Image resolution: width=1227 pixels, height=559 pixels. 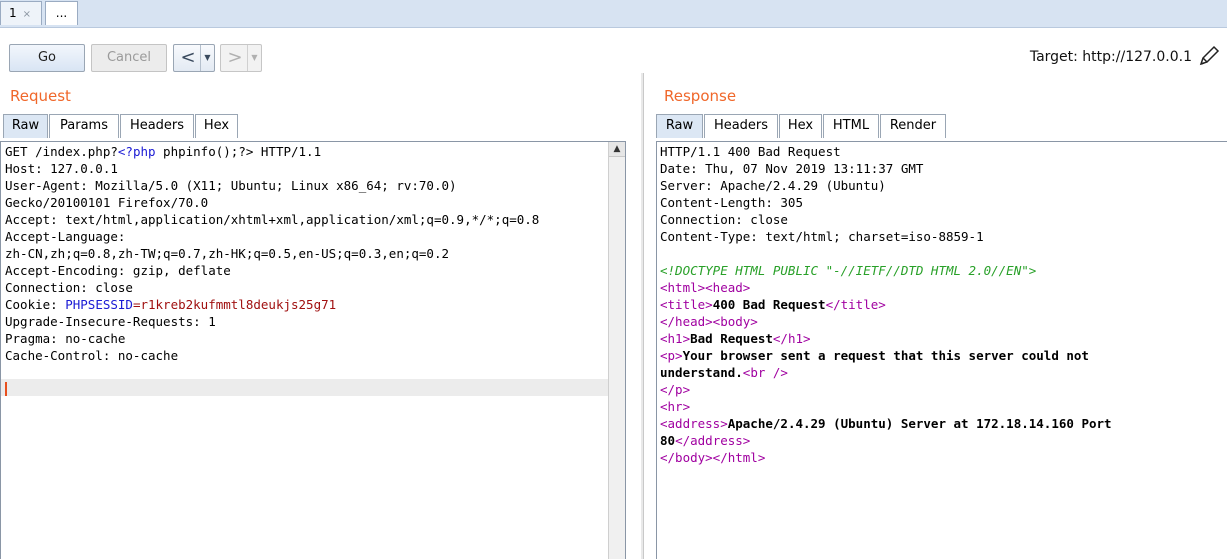 I want to click on response-token: understand., so click(x=701, y=372).